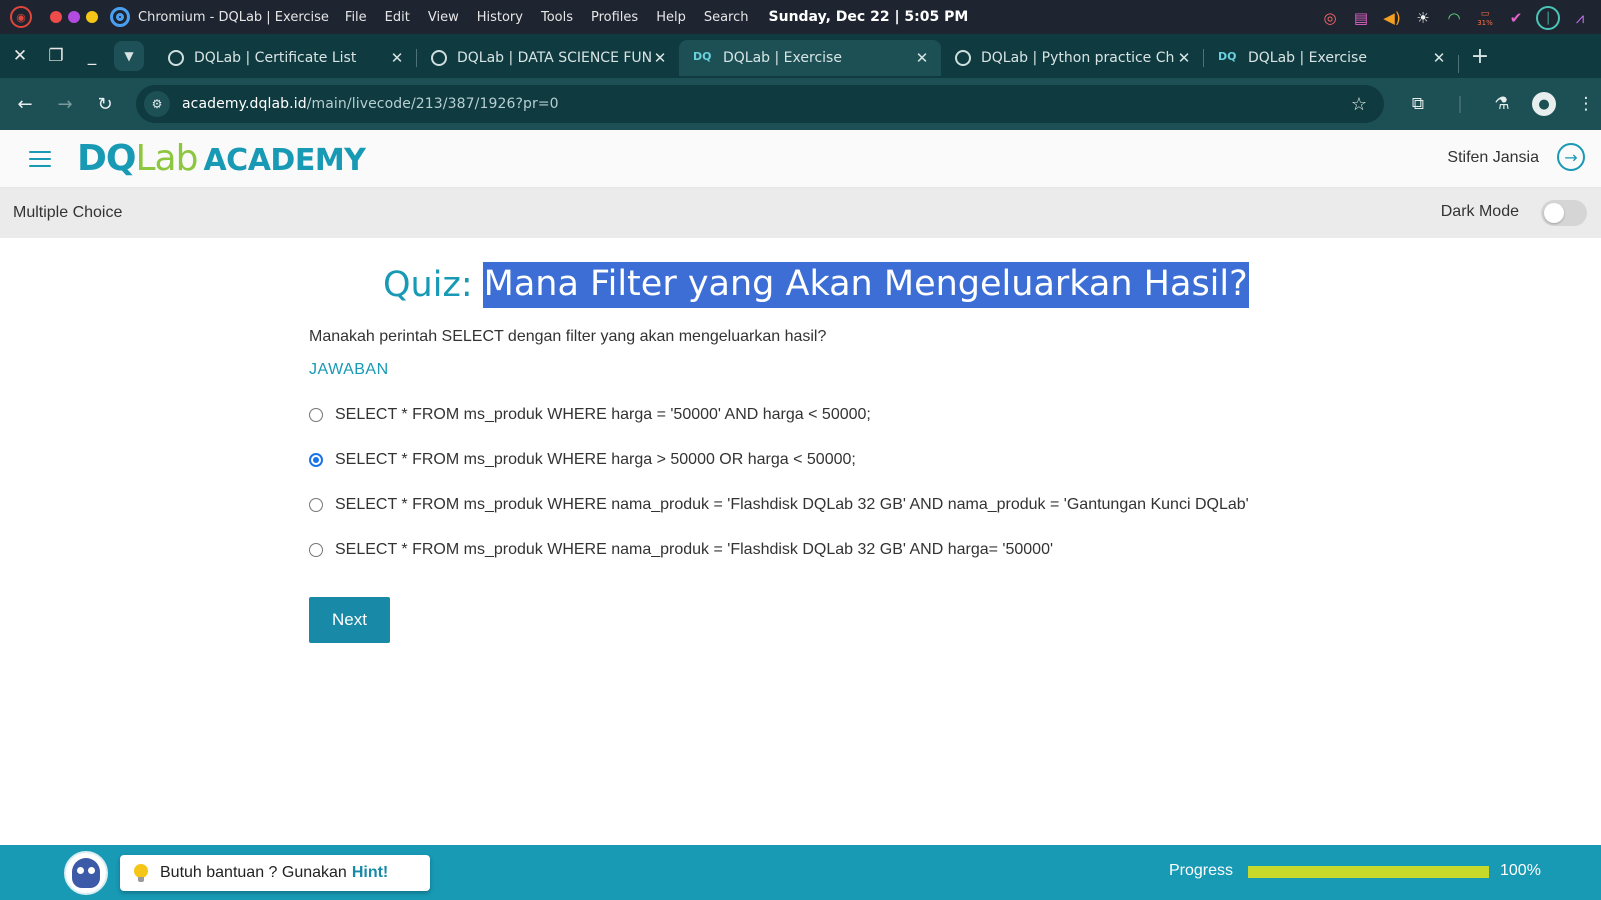 This screenshot has width=1601, height=900. Describe the element at coordinates (554, 58) in the screenshot. I see `tab-label: DQLab | DATA SCIENCE FUND` at that location.